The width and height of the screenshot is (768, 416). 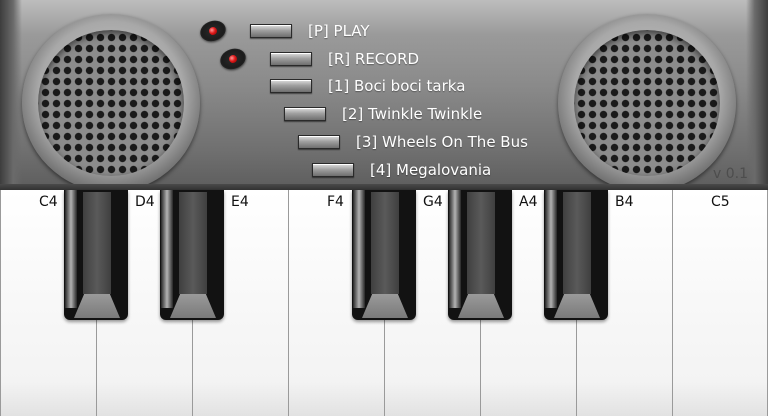 I want to click on song-1-button-slot, so click(x=291, y=86).